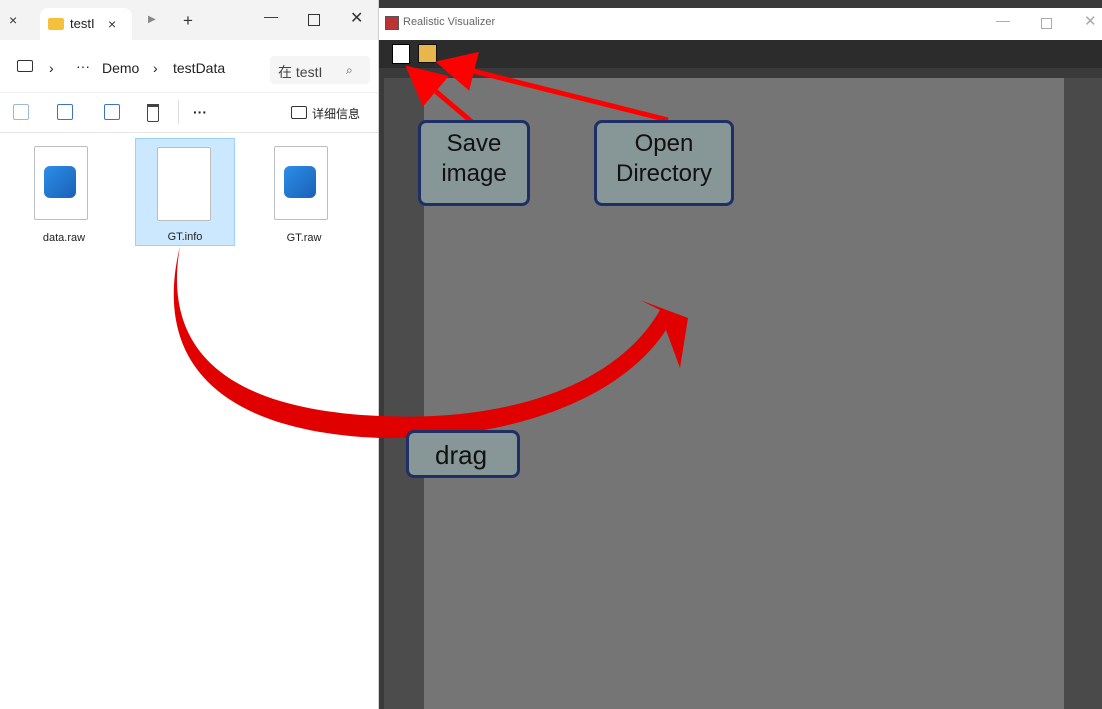 The image size is (1102, 709). Describe the element at coordinates (439, 94) in the screenshot. I see `save-arrow` at that location.